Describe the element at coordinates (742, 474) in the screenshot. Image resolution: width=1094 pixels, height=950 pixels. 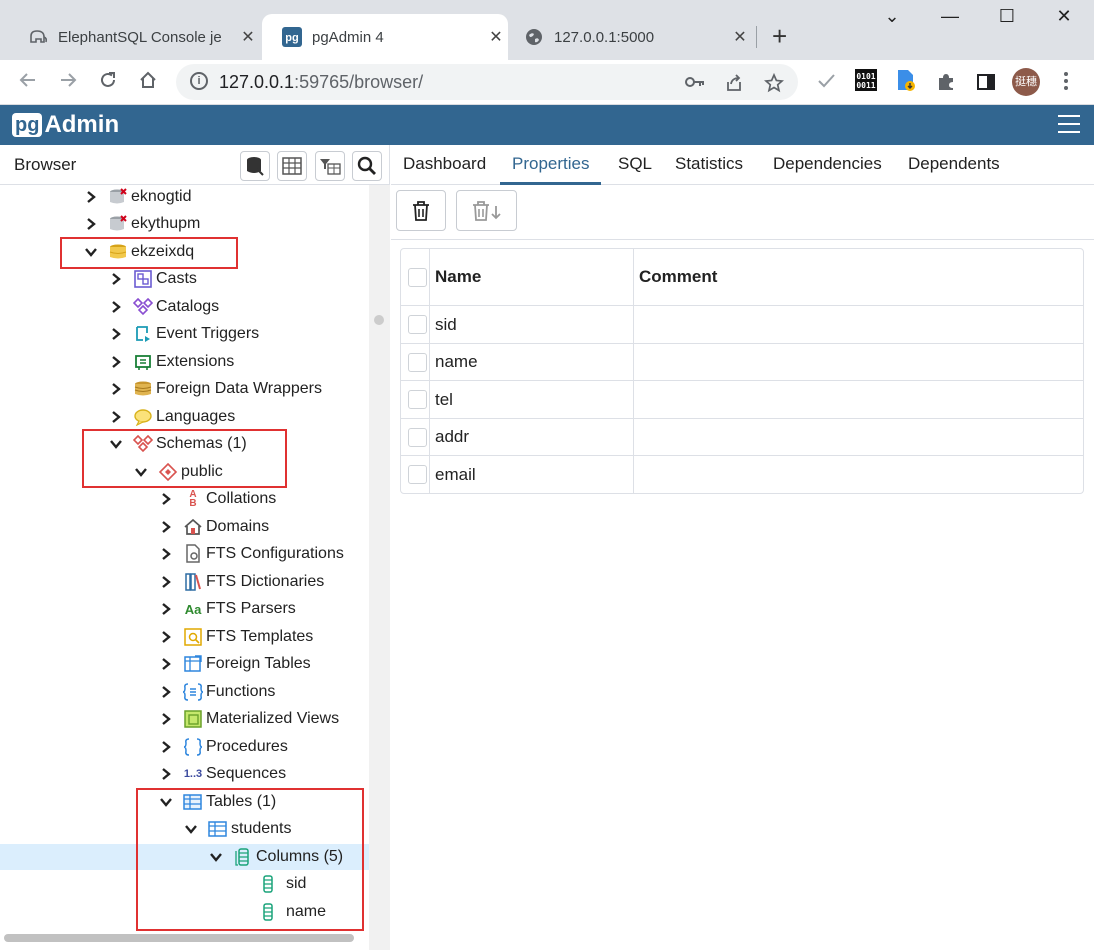
I see `table-row: email` at that location.